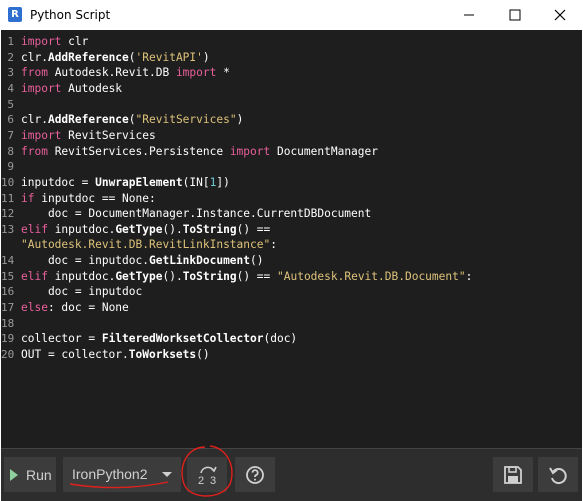 This screenshot has height=501, width=583. What do you see at coordinates (8, 276) in the screenshot?
I see `line-number: 15` at bounding box center [8, 276].